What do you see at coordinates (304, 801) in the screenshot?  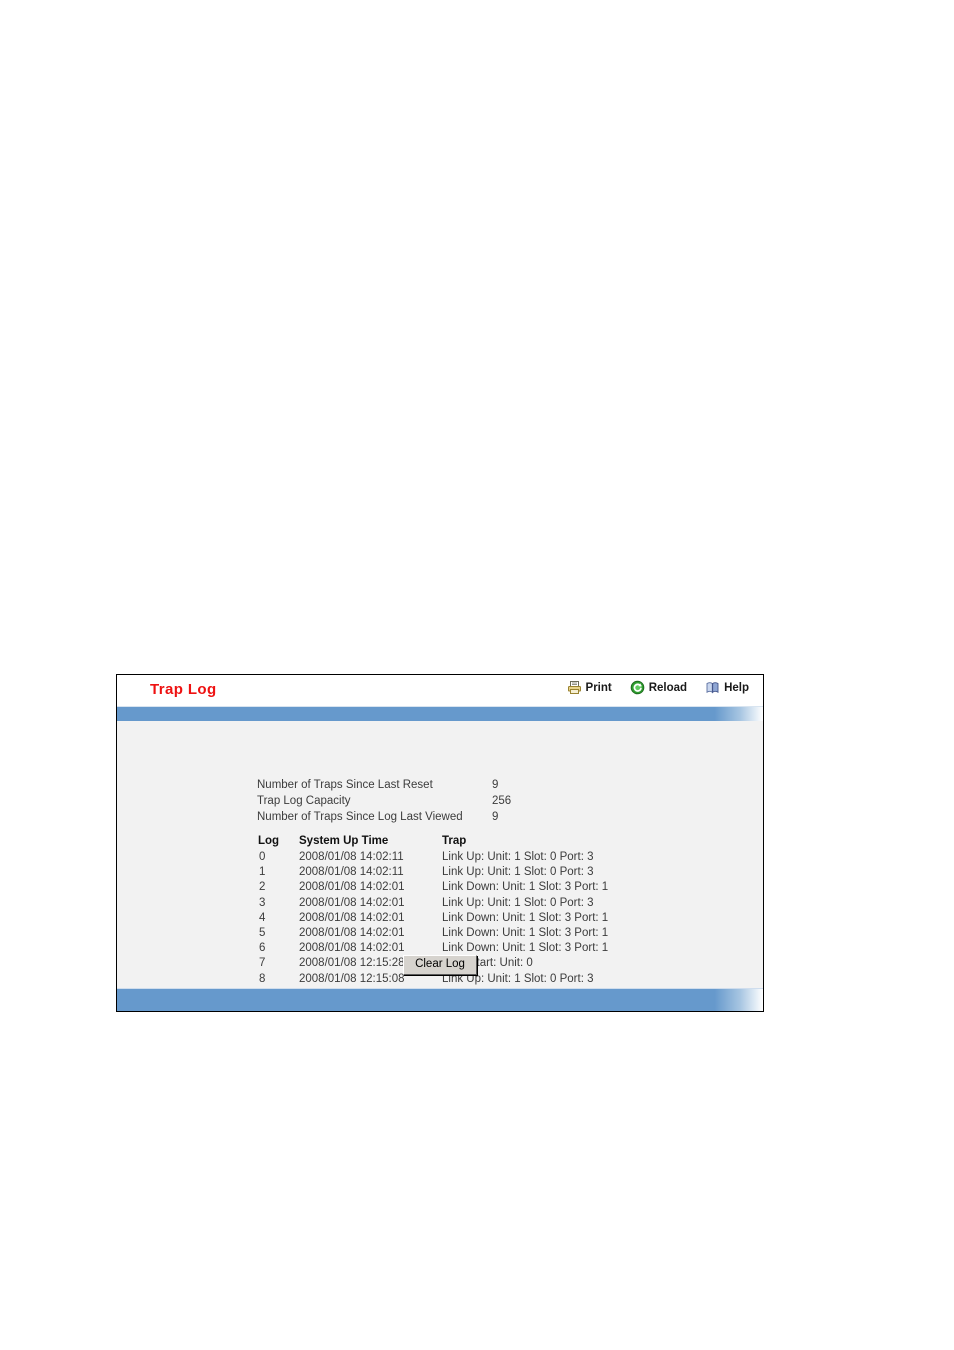 I see `summary-label: Trap Log Capacity` at bounding box center [304, 801].